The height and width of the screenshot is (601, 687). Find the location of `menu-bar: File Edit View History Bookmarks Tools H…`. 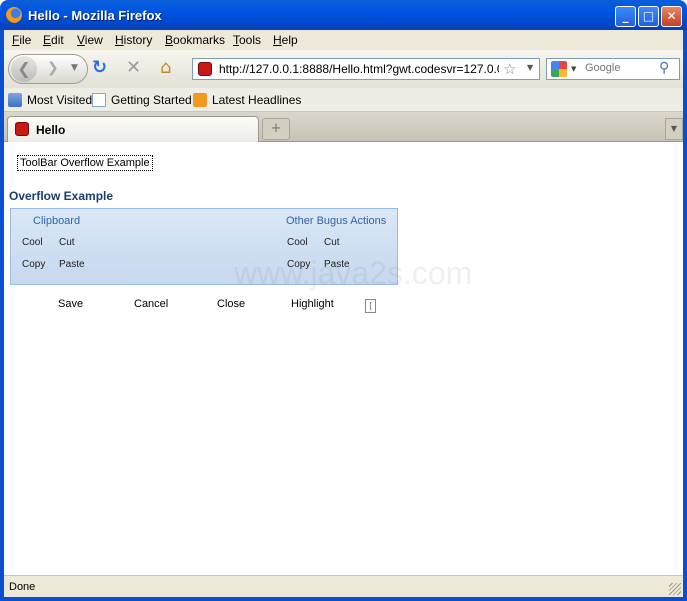

menu-bar: File Edit View History Bookmarks Tools H… is located at coordinates (343, 40).